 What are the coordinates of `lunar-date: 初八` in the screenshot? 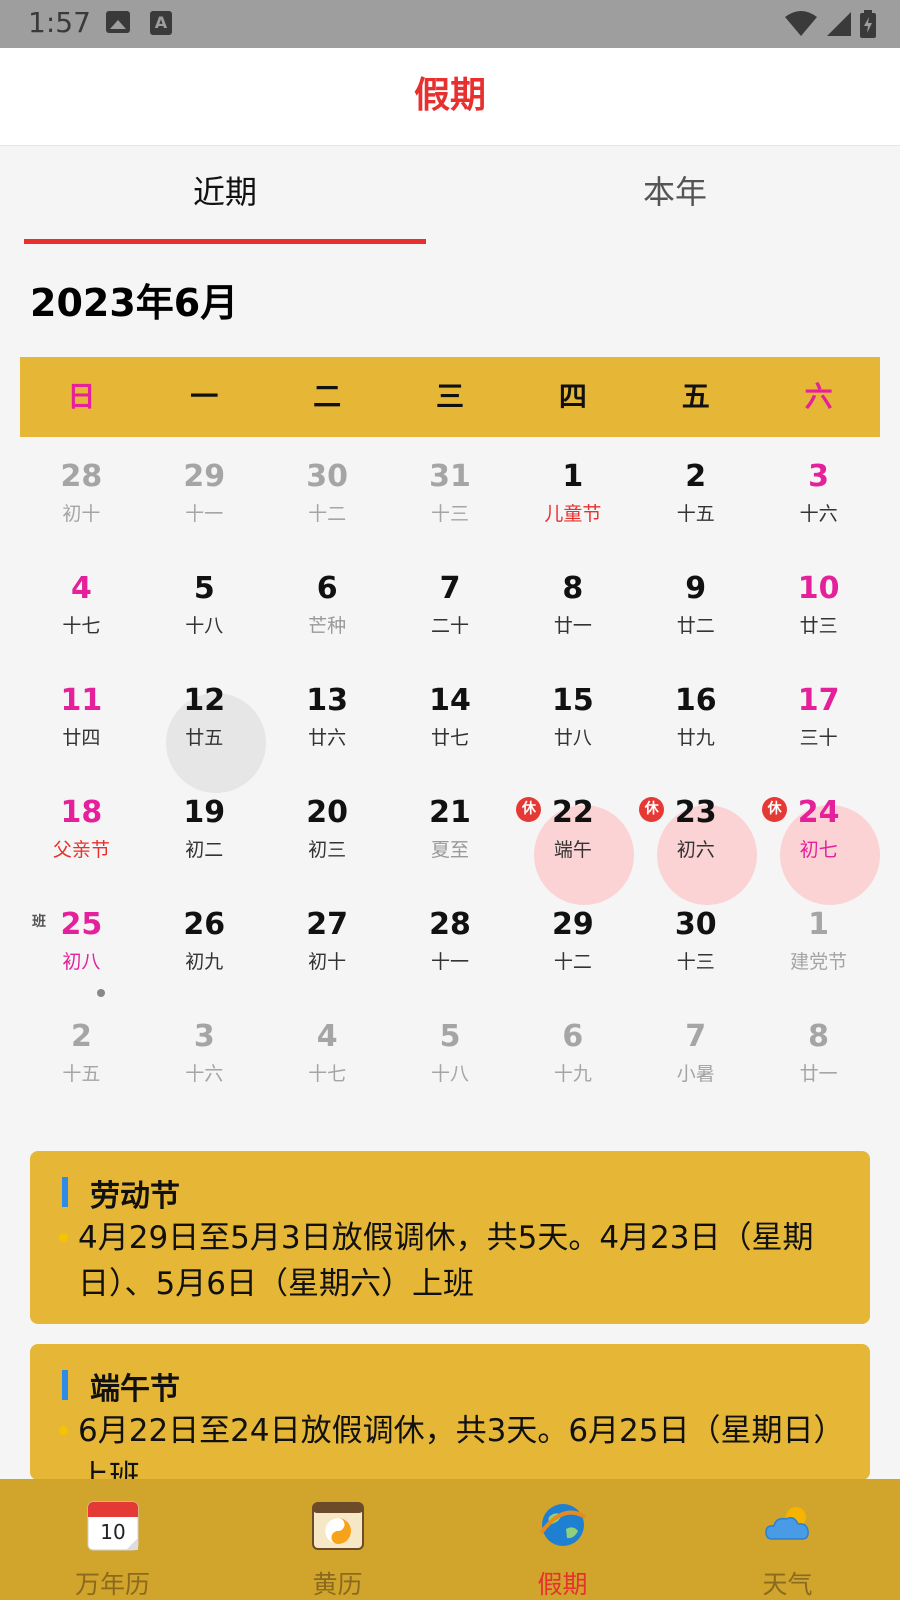 It's located at (81, 962).